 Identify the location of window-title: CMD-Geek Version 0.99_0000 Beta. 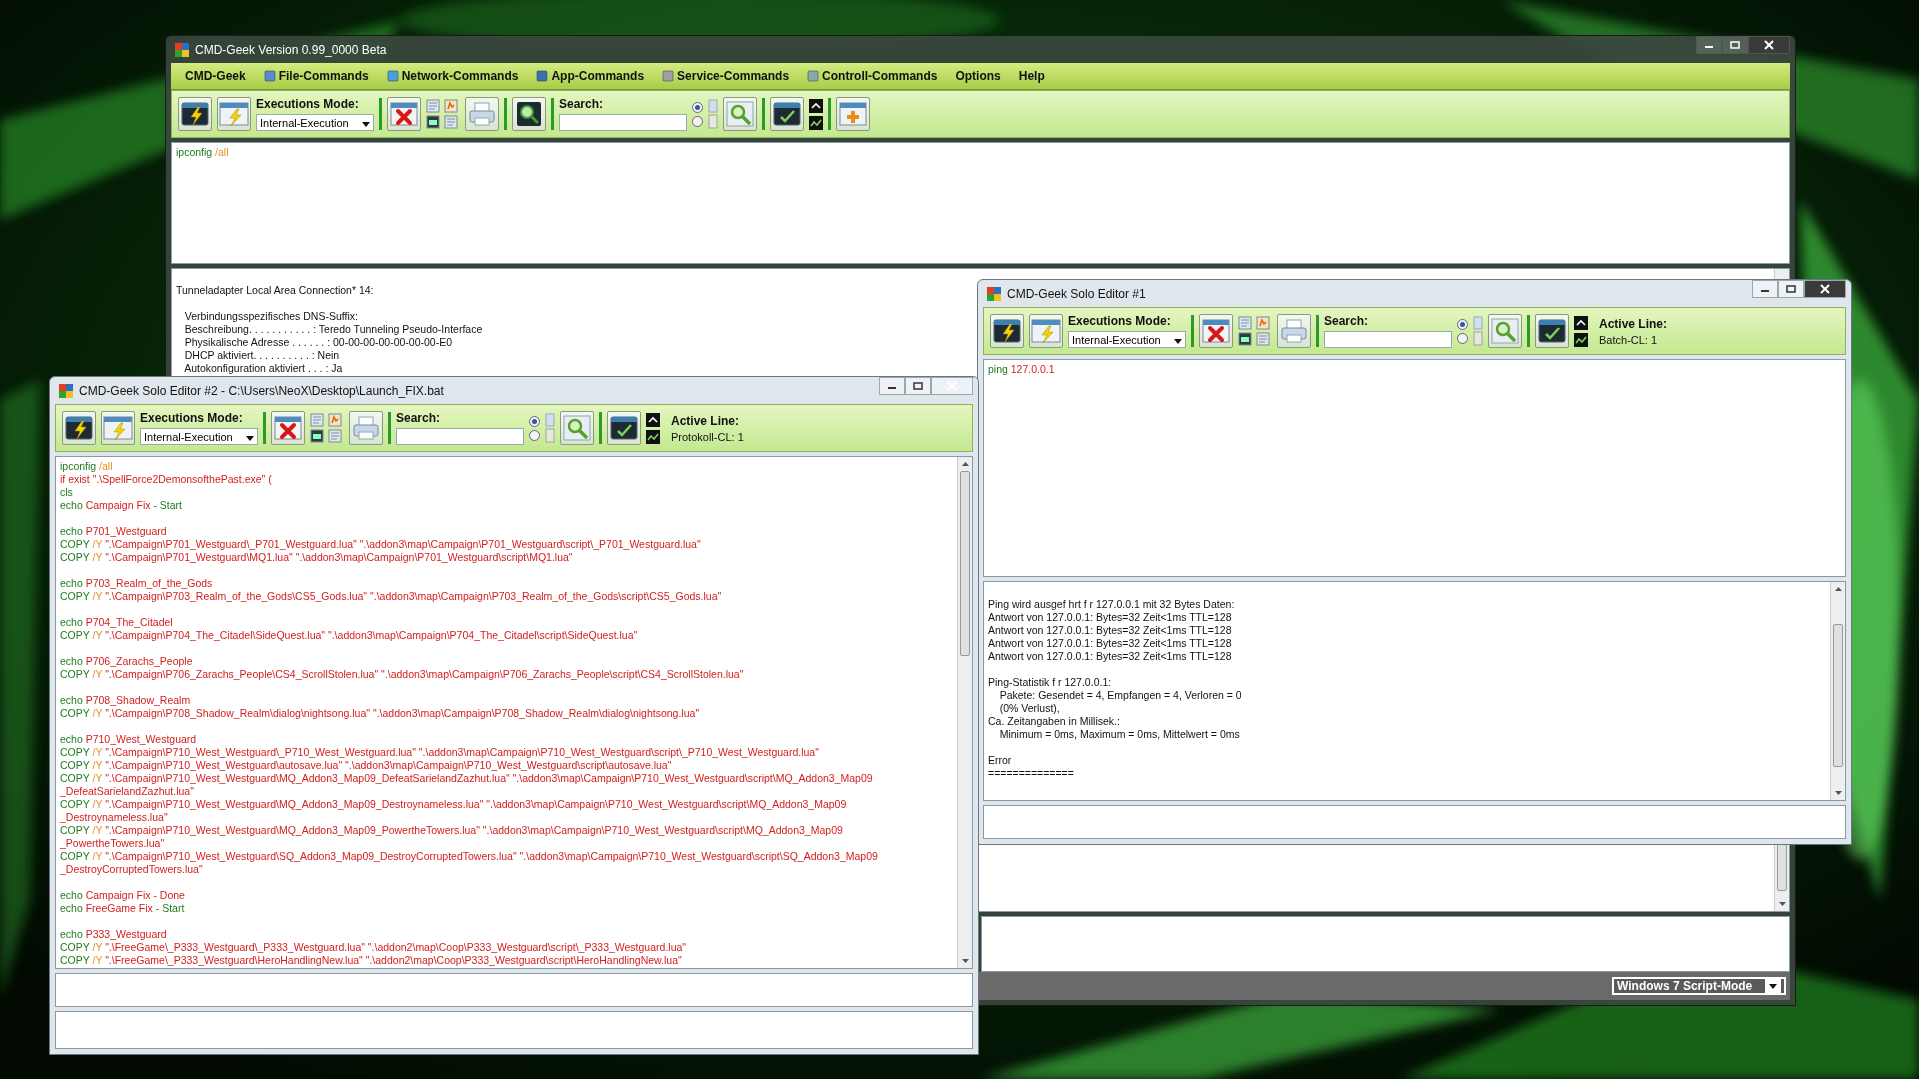
(291, 49).